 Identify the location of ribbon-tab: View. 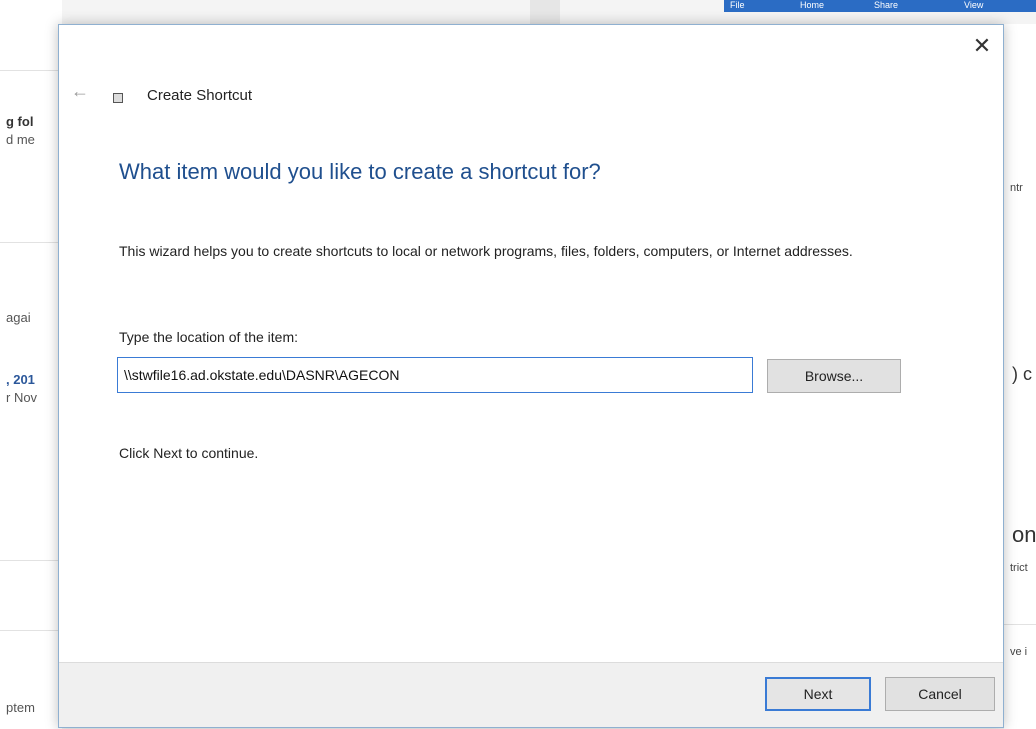
(974, 5).